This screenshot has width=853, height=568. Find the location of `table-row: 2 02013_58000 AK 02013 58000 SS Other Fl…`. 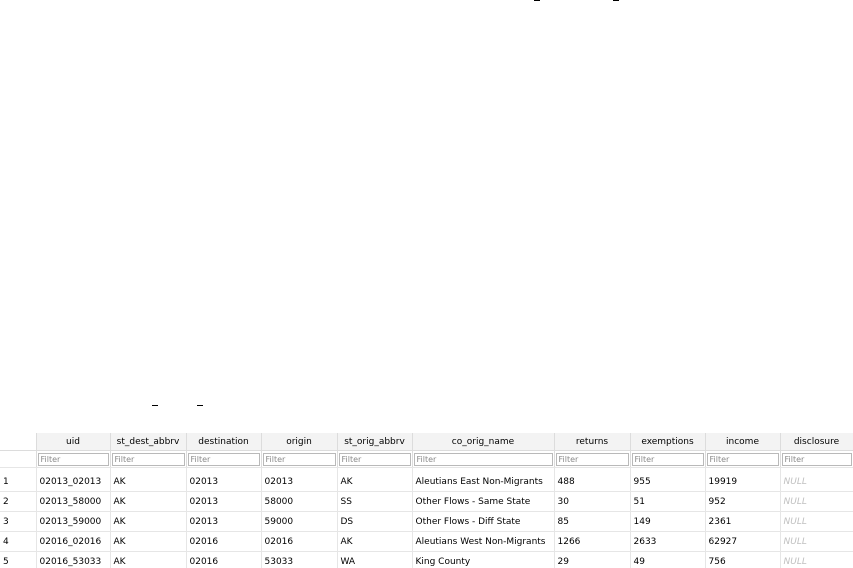

table-row: 2 02013_58000 AK 02013 58000 SS Other Fl… is located at coordinates (426, 501).